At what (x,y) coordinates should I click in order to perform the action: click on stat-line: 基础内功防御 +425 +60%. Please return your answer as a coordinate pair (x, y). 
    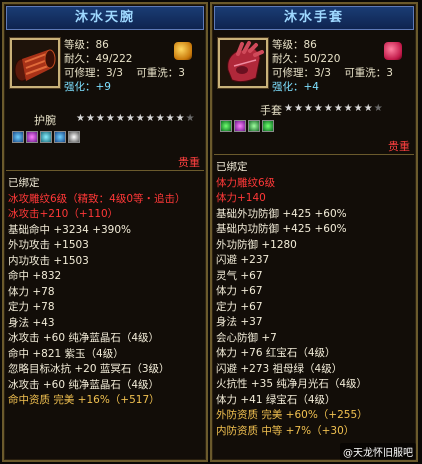
    Looking at the image, I should click on (281, 229).